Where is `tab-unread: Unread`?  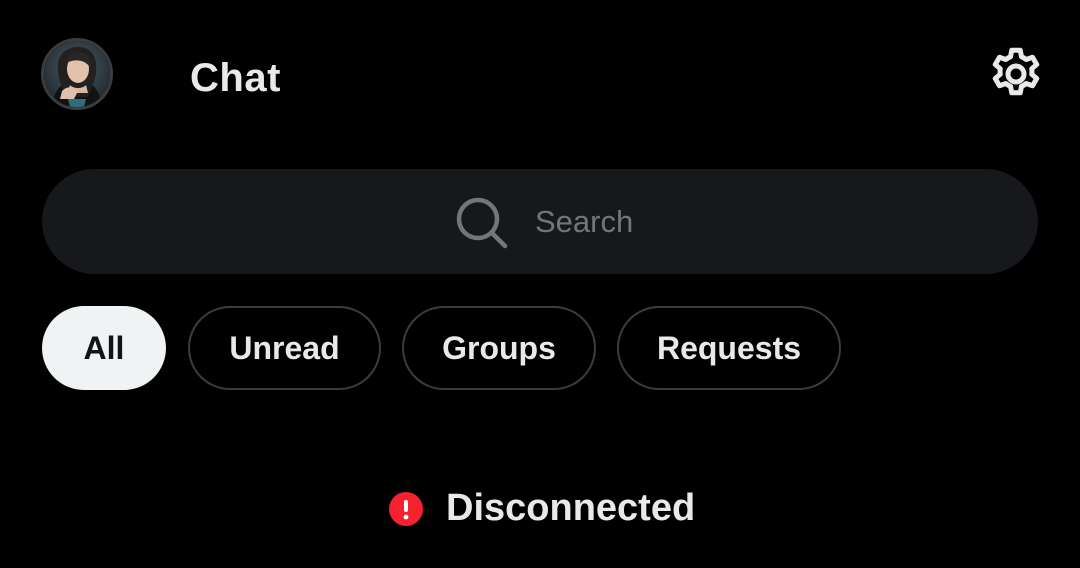 tab-unread: Unread is located at coordinates (284, 348).